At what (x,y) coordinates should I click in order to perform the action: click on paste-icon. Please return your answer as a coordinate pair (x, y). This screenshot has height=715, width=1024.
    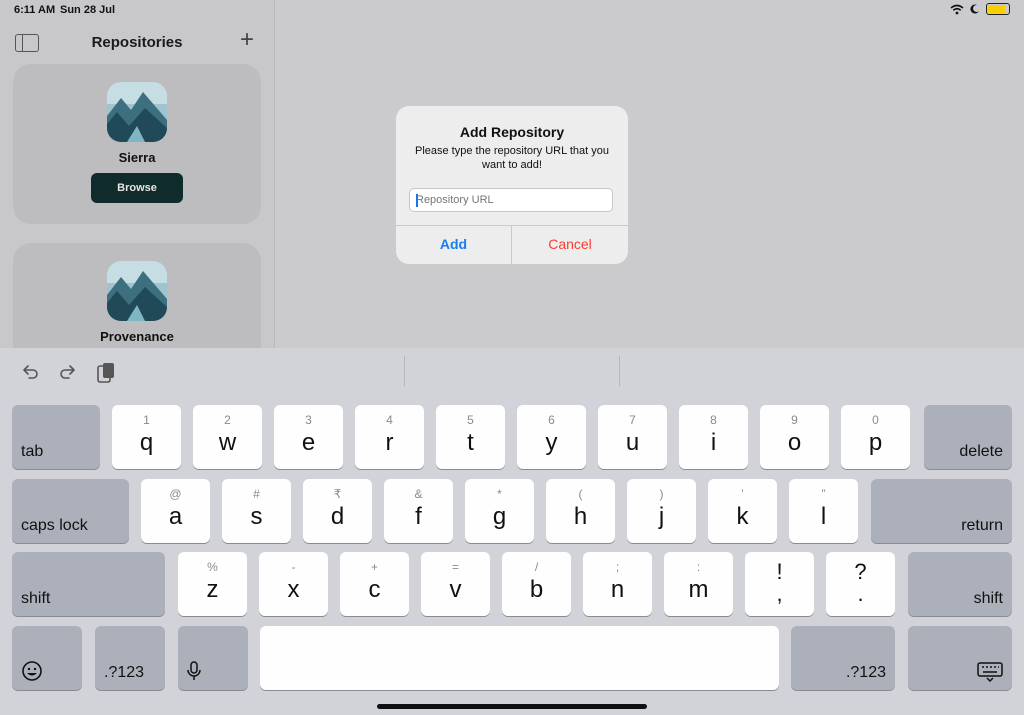
    Looking at the image, I should click on (106, 373).